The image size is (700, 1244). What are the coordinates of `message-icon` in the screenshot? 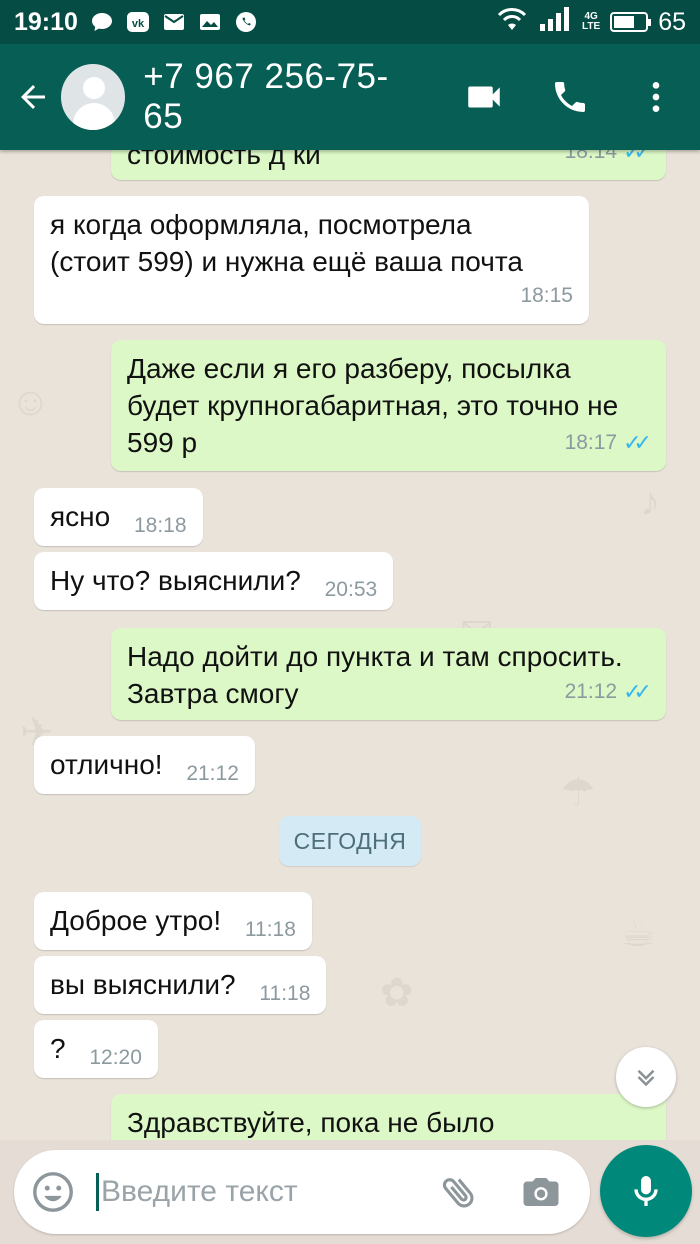 It's located at (102, 22).